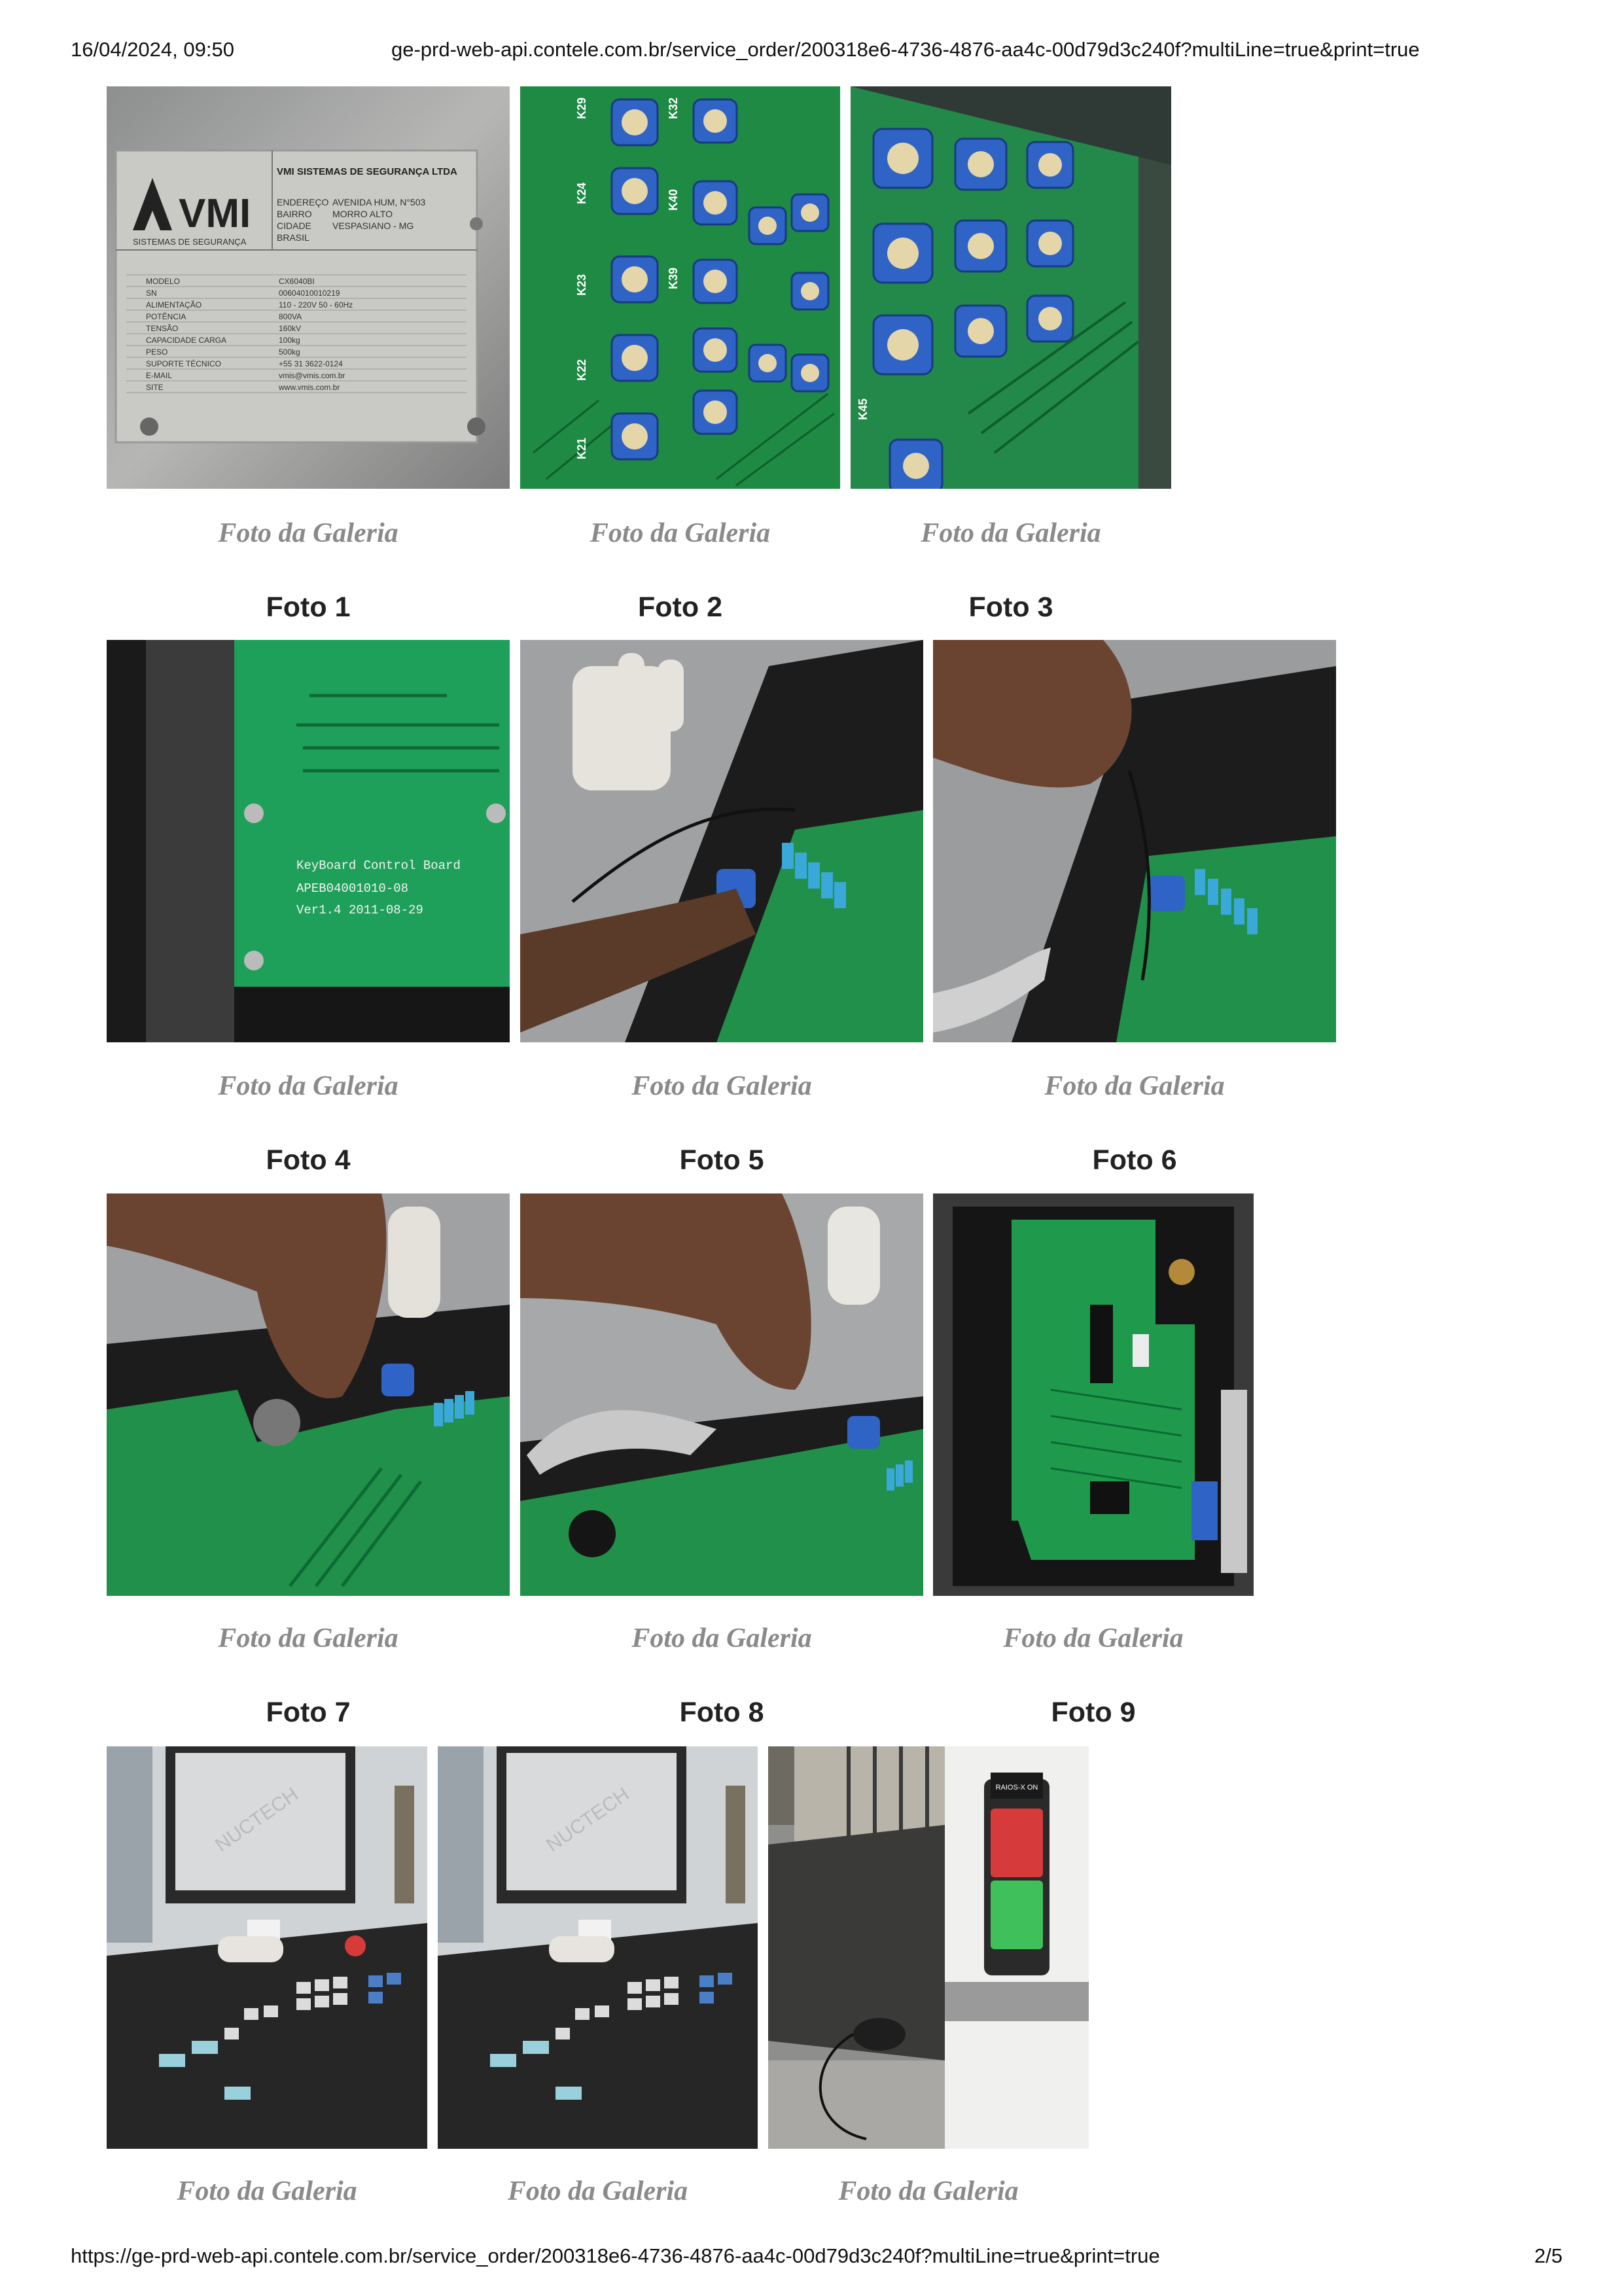 The height and width of the screenshot is (2296, 1622). I want to click on svg-text: +55 31 3622-0124, so click(311, 363).